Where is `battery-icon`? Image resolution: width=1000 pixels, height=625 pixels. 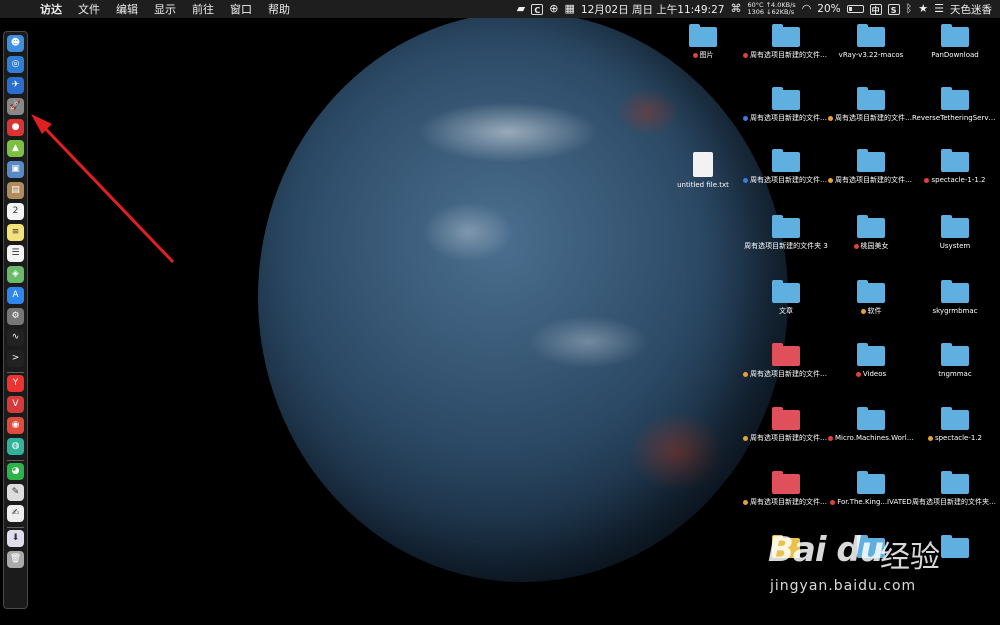
battery-icon is located at coordinates (855, 9).